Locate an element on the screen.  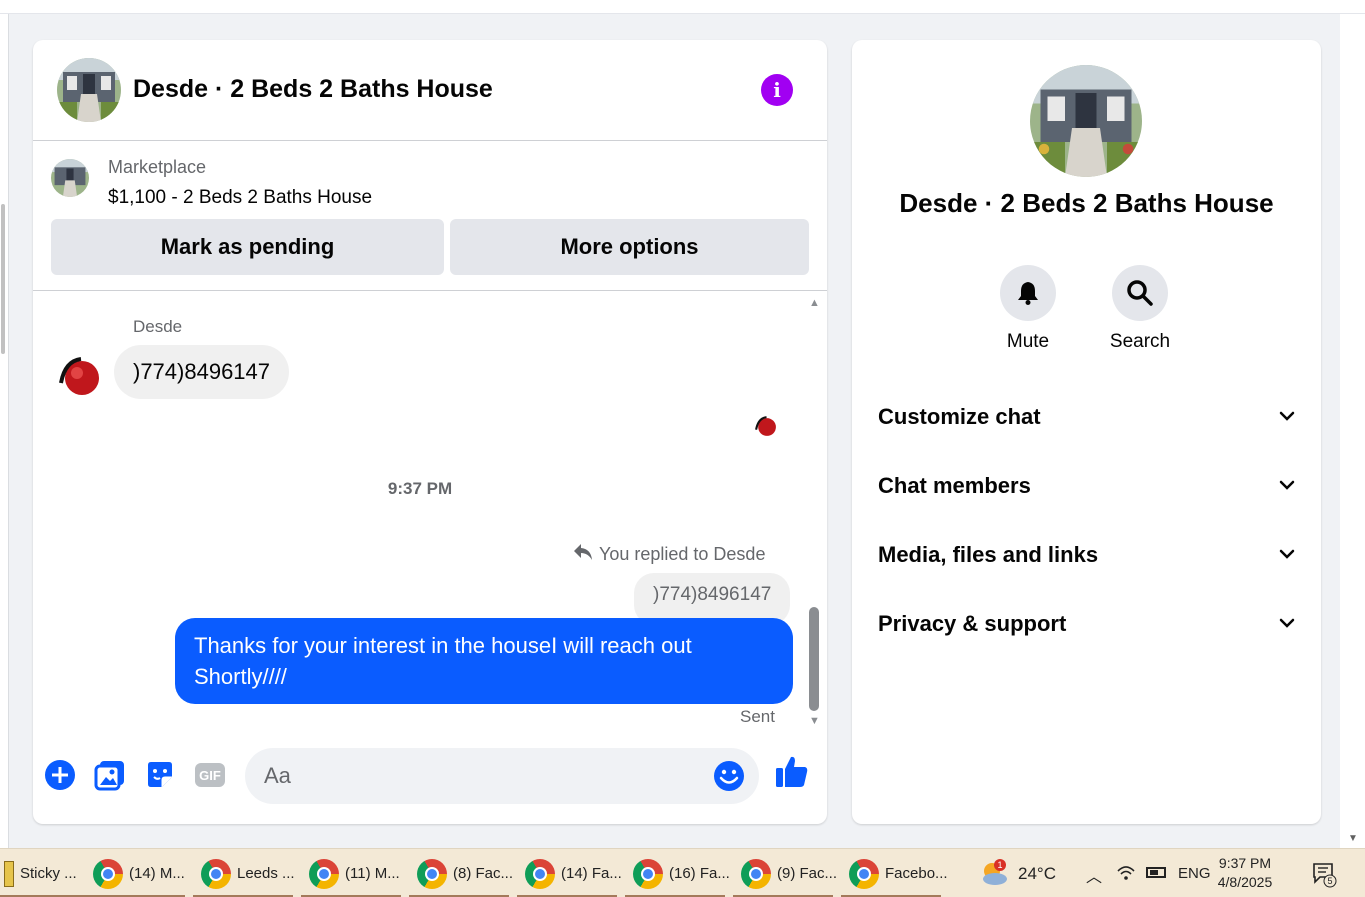
reply-note-text: You replied to Desde is located at coordinates (682, 554).